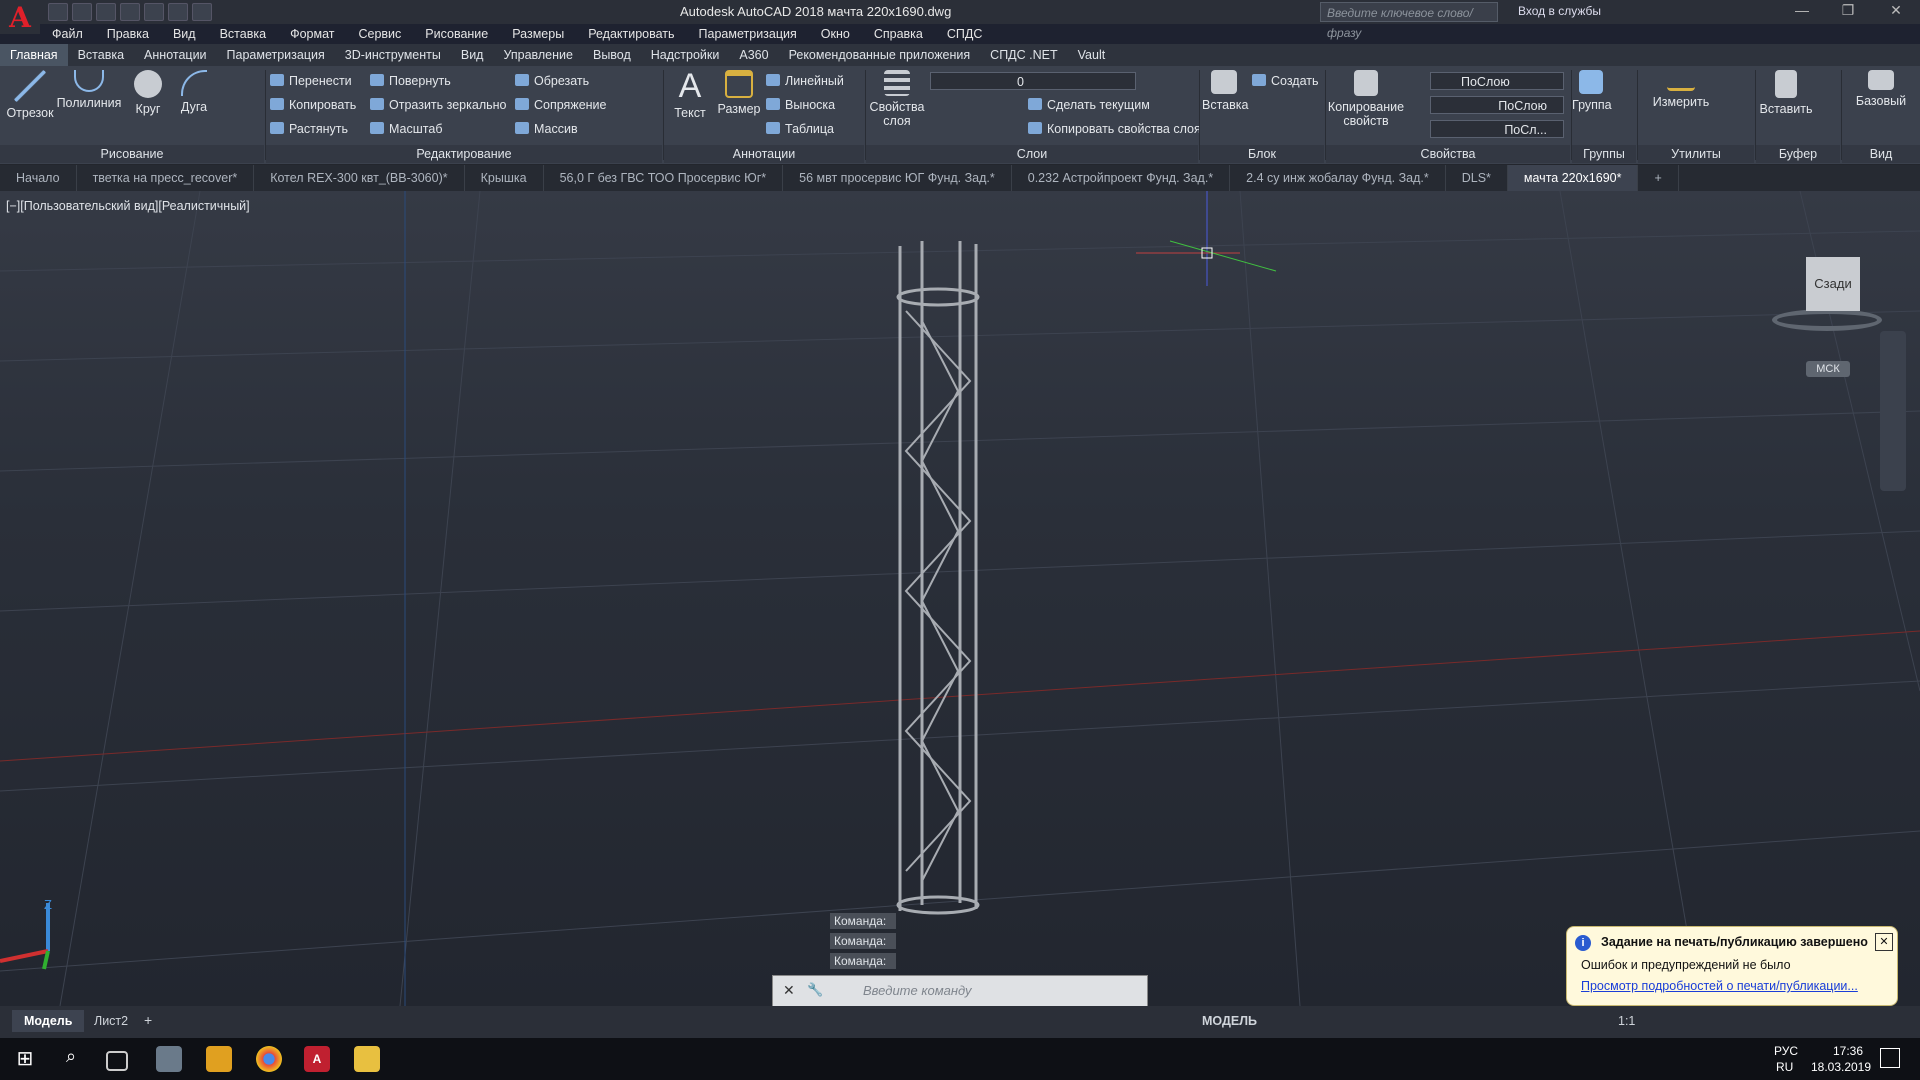  I want to click on tab-home: Главная, so click(34, 55).